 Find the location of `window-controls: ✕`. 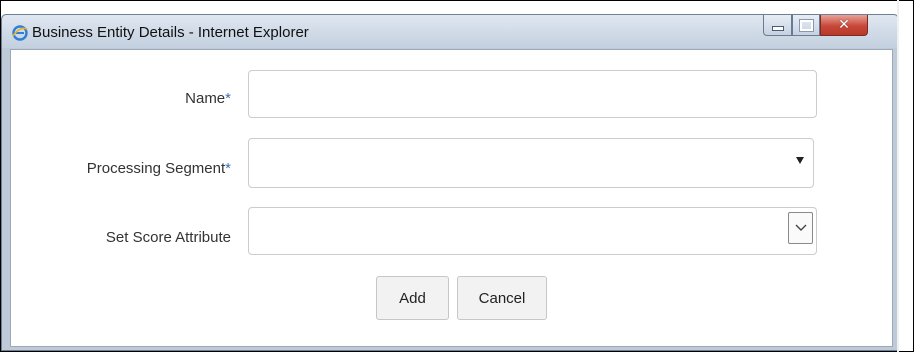

window-controls: ✕ is located at coordinates (815, 26).